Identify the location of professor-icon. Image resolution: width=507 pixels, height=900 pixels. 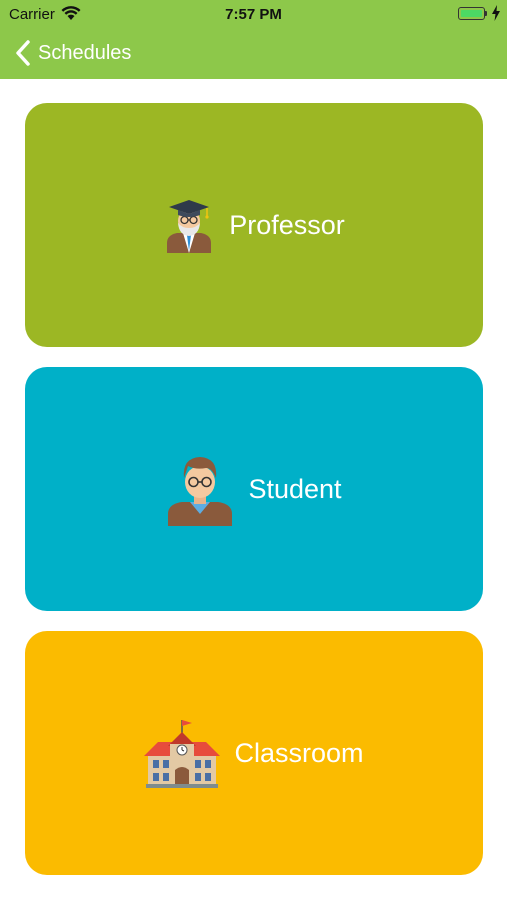
(189, 225).